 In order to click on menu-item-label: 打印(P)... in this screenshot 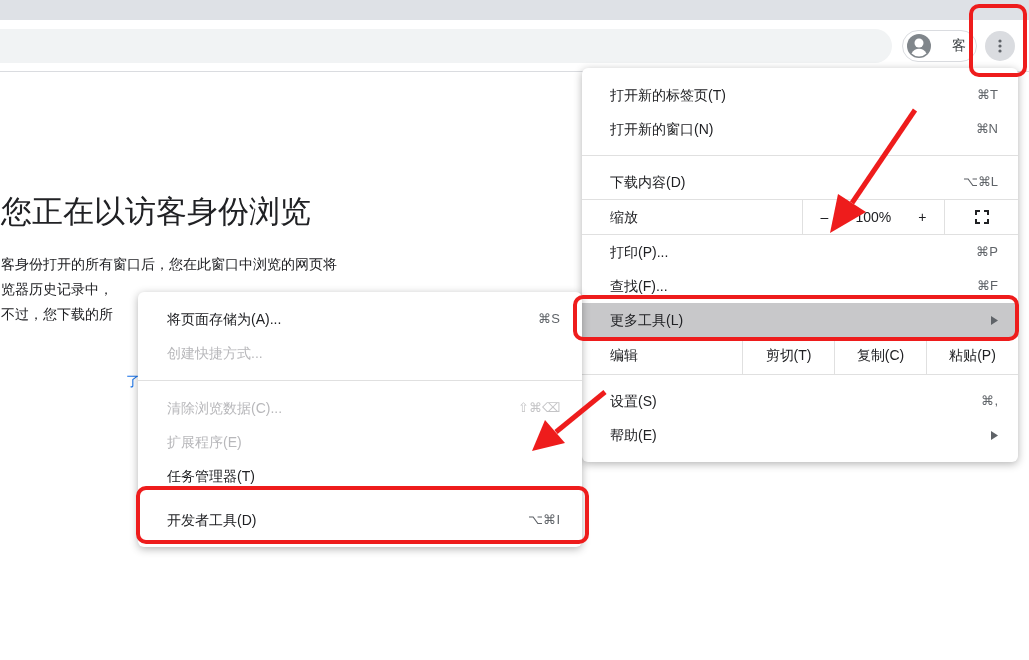, I will do `click(639, 252)`.